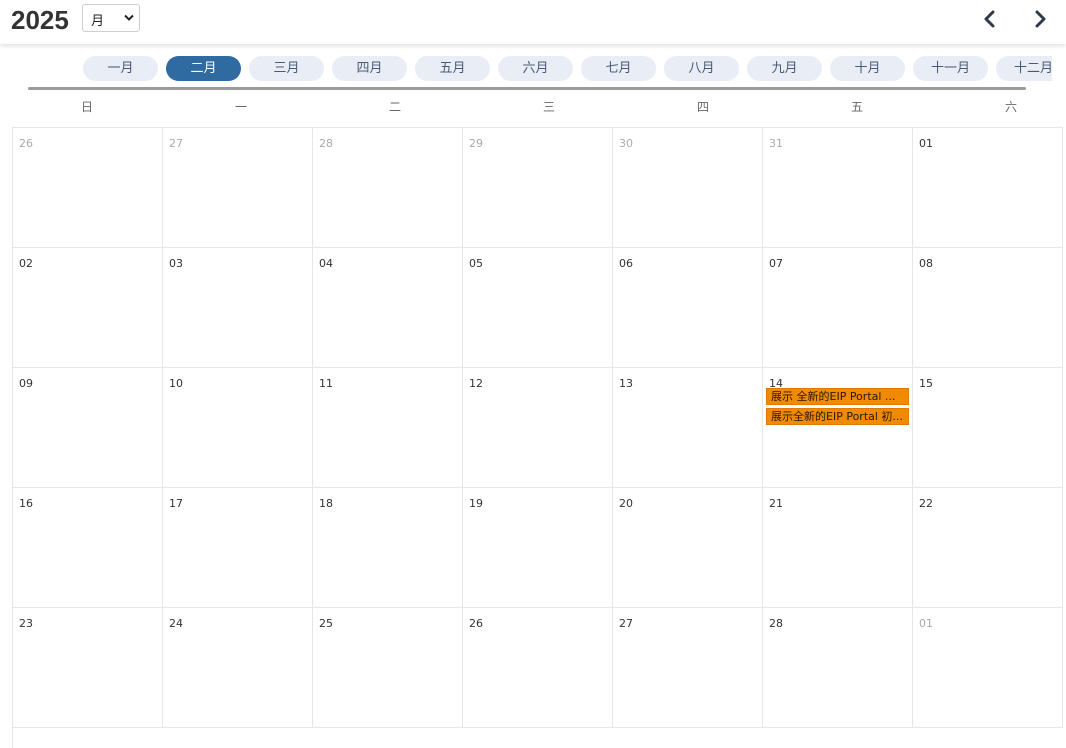  What do you see at coordinates (26, 503) in the screenshot?
I see `day-number: 16` at bounding box center [26, 503].